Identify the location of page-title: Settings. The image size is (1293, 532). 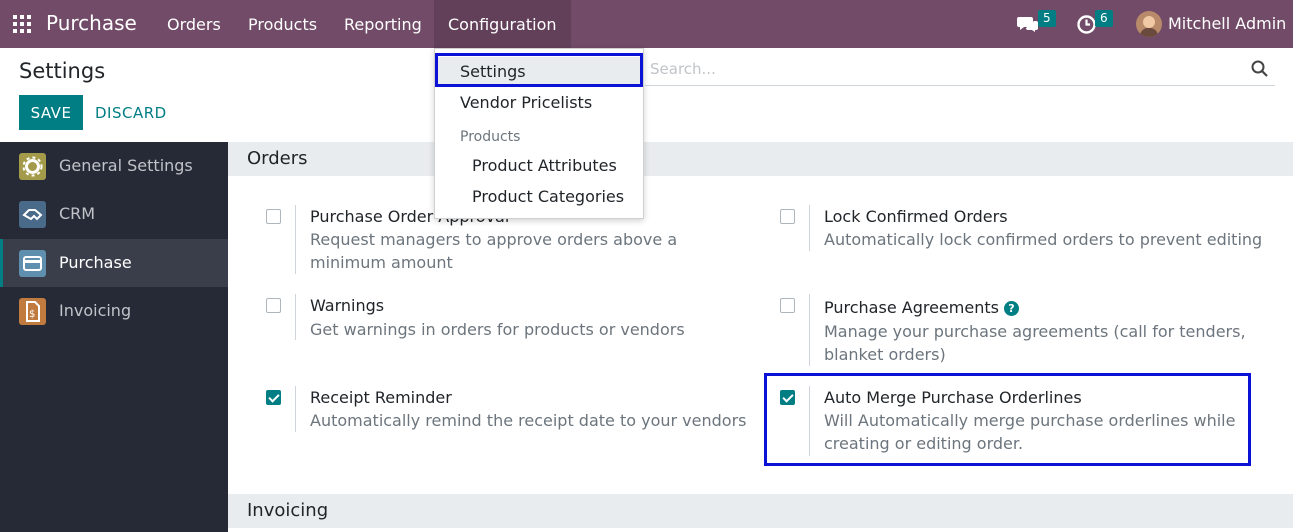
(62, 71).